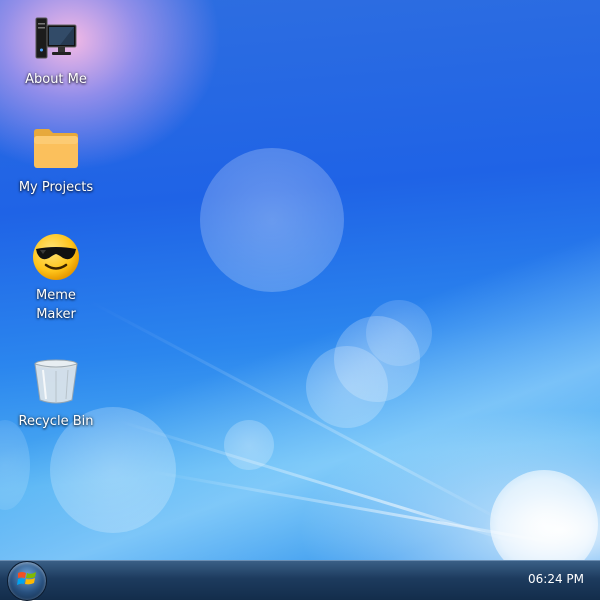  I want to click on taskbar-clock: 06:24 PM, so click(556, 579).